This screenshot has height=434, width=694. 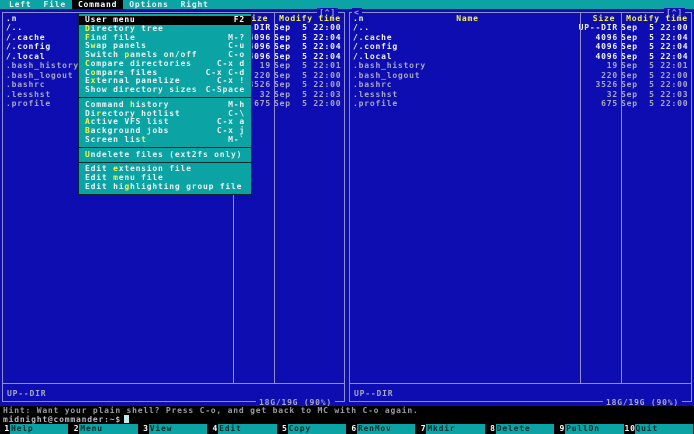 What do you see at coordinates (598, 28) in the screenshot?
I see `file-size: UP--DIR` at bounding box center [598, 28].